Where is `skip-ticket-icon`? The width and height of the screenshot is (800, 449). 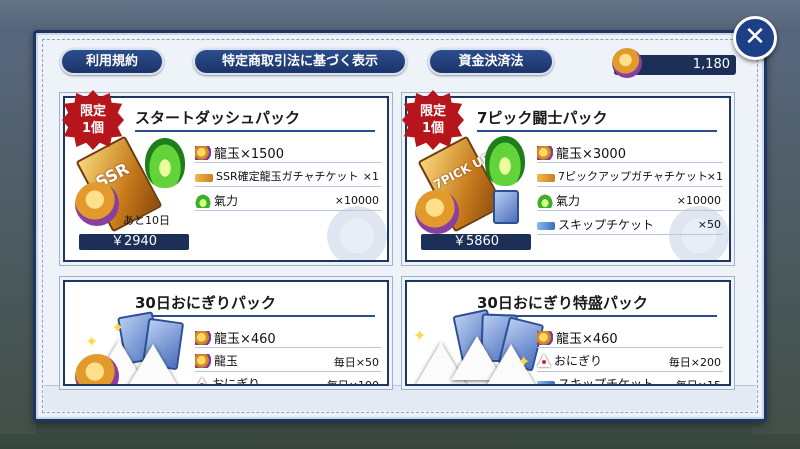 skip-ticket-icon is located at coordinates (506, 207).